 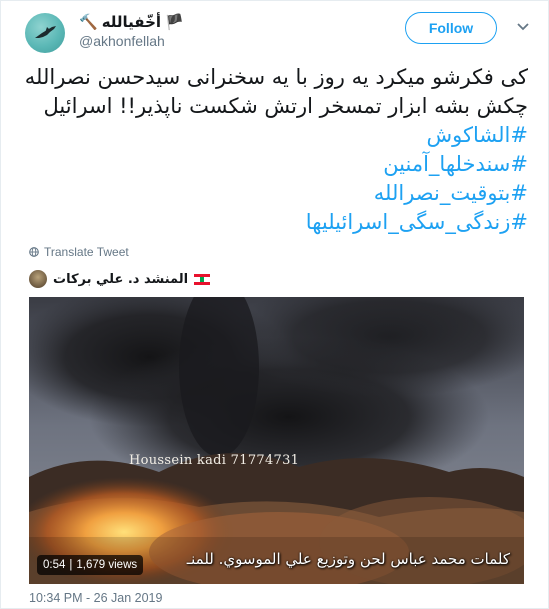 What do you see at coordinates (214, 460) in the screenshot?
I see `video-watermark: Houssein kadi 71774731` at bounding box center [214, 460].